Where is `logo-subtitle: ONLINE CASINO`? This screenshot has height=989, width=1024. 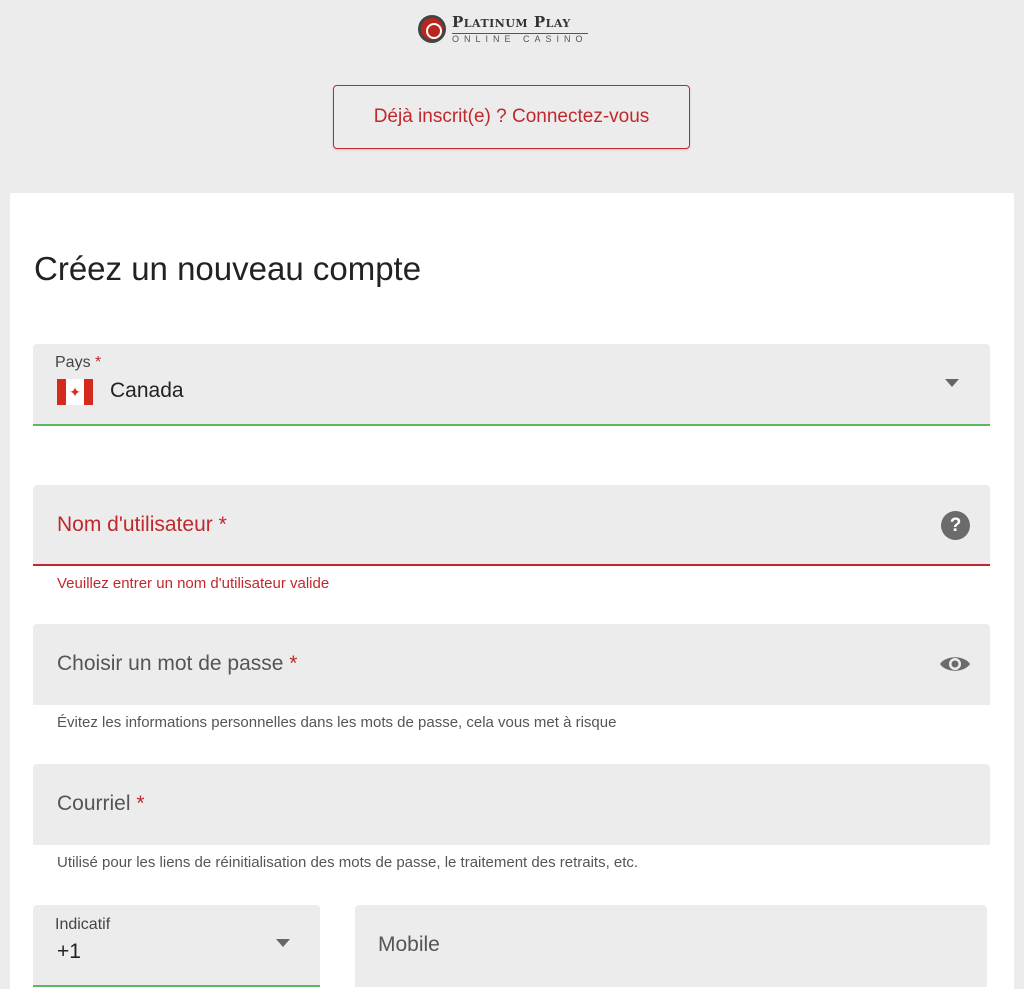 logo-subtitle: ONLINE CASINO is located at coordinates (520, 38).